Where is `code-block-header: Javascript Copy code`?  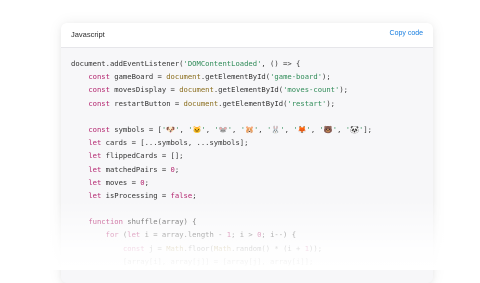
code-block-header: Javascript Copy code is located at coordinates (247, 35).